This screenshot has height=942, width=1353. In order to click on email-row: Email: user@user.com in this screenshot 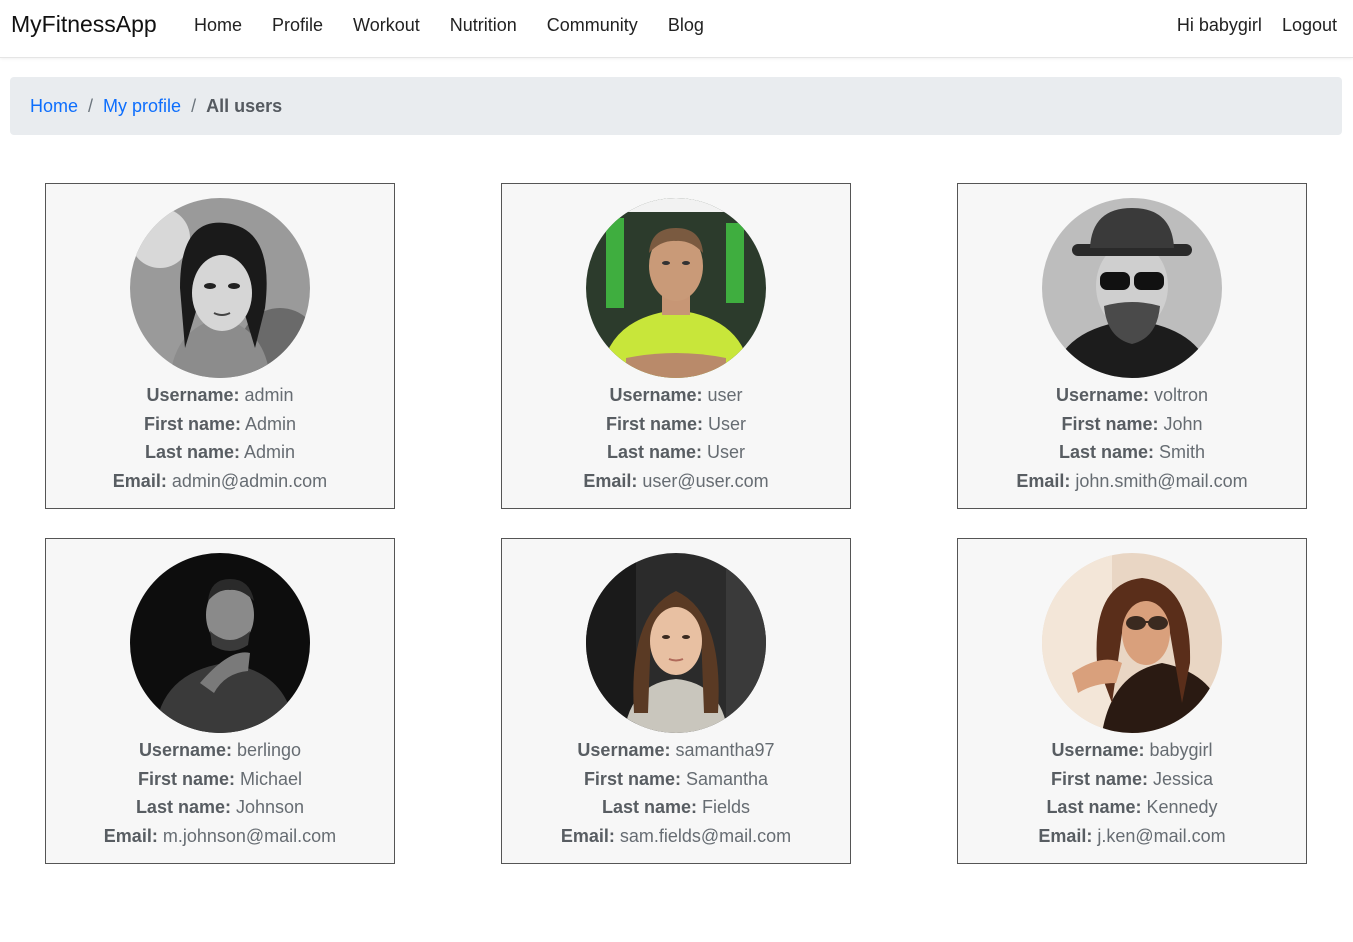, I will do `click(676, 481)`.